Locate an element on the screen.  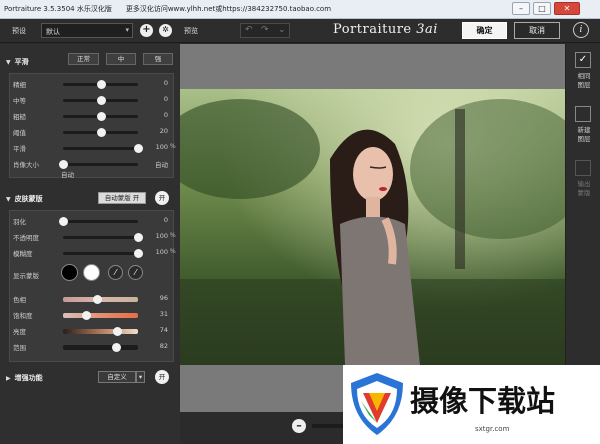
maximize-button: □ is located at coordinates (542, 8).